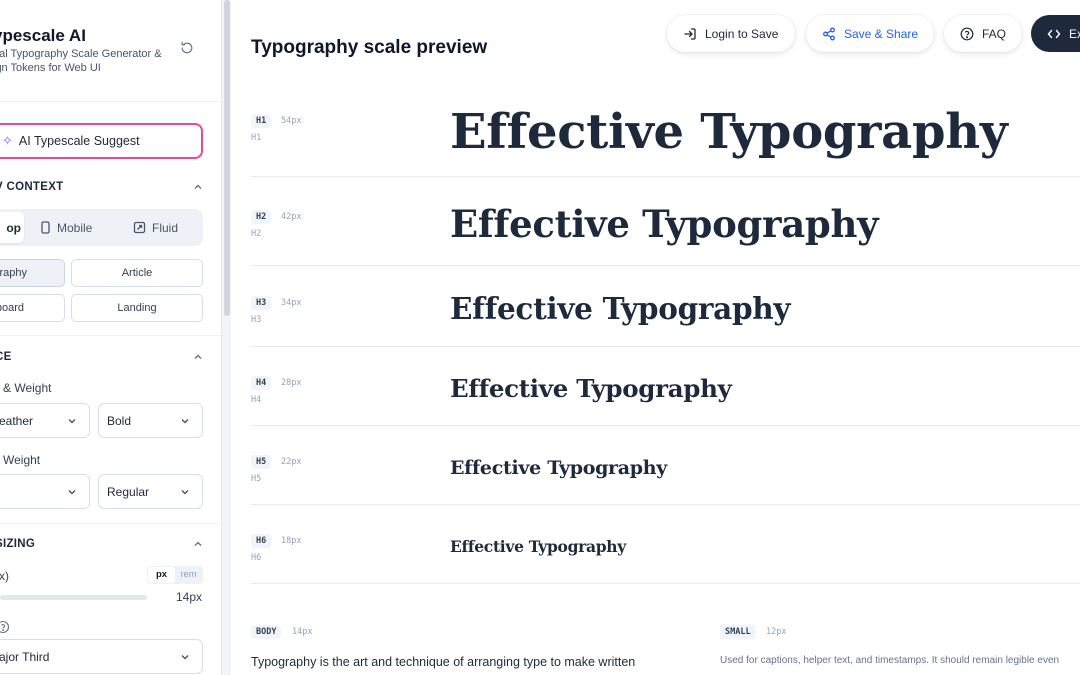 The image size is (1080, 675). Describe the element at coordinates (291, 541) in the screenshot. I see `scale-size: 18px` at that location.